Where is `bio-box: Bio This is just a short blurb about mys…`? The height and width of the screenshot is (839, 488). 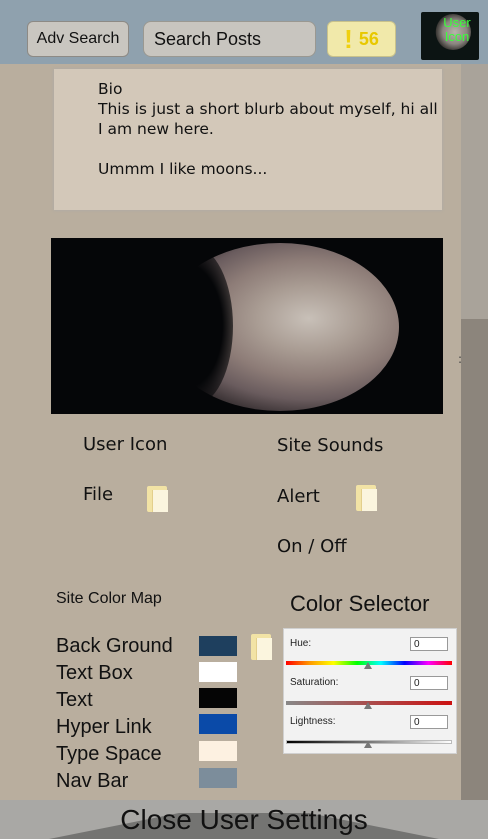 bio-box: Bio This is just a short blurb about mys… is located at coordinates (248, 139).